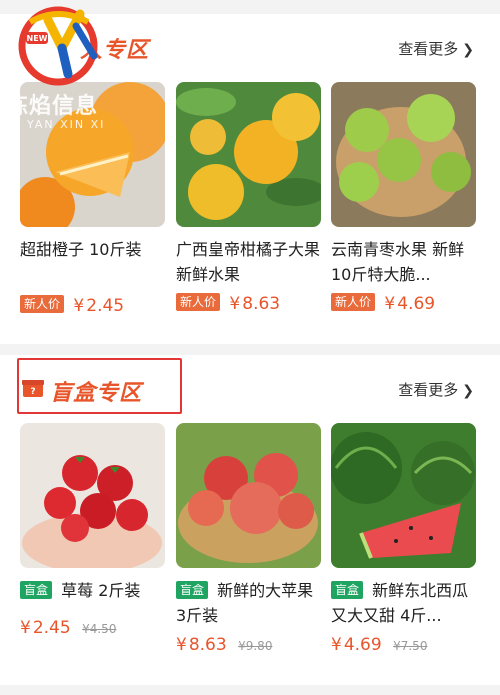 This screenshot has width=500, height=695. I want to click on product-card: 云南青枣水果 新鲜10斤特大脆... 新人价 ¥4.69, so click(403, 199).